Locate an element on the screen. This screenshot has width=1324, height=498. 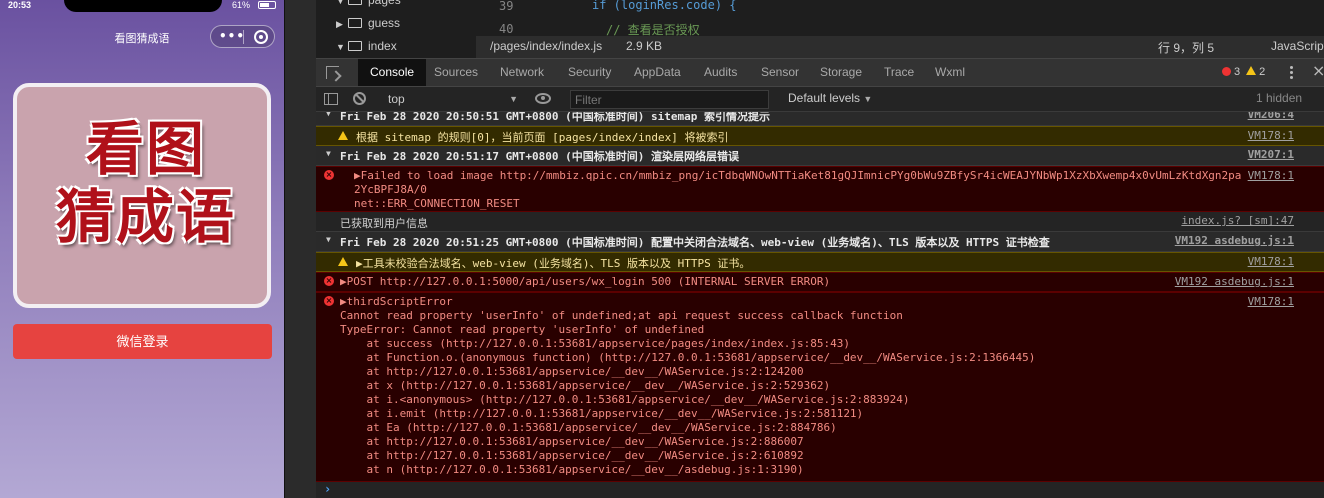
battery-icon is located at coordinates (267, 5).